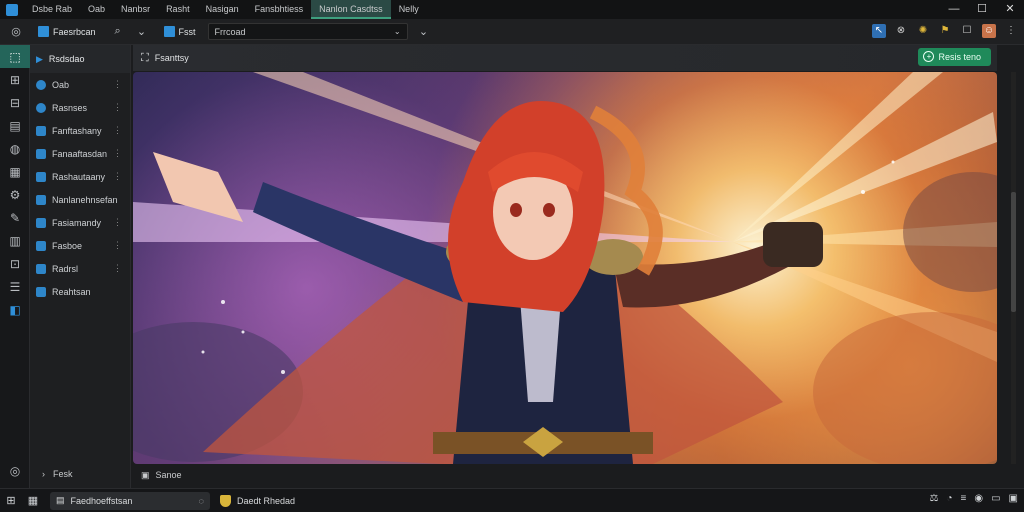 This screenshot has width=1024, height=512. What do you see at coordinates (187, 31) in the screenshot?
I see `path-label: Fsst` at bounding box center [187, 31].